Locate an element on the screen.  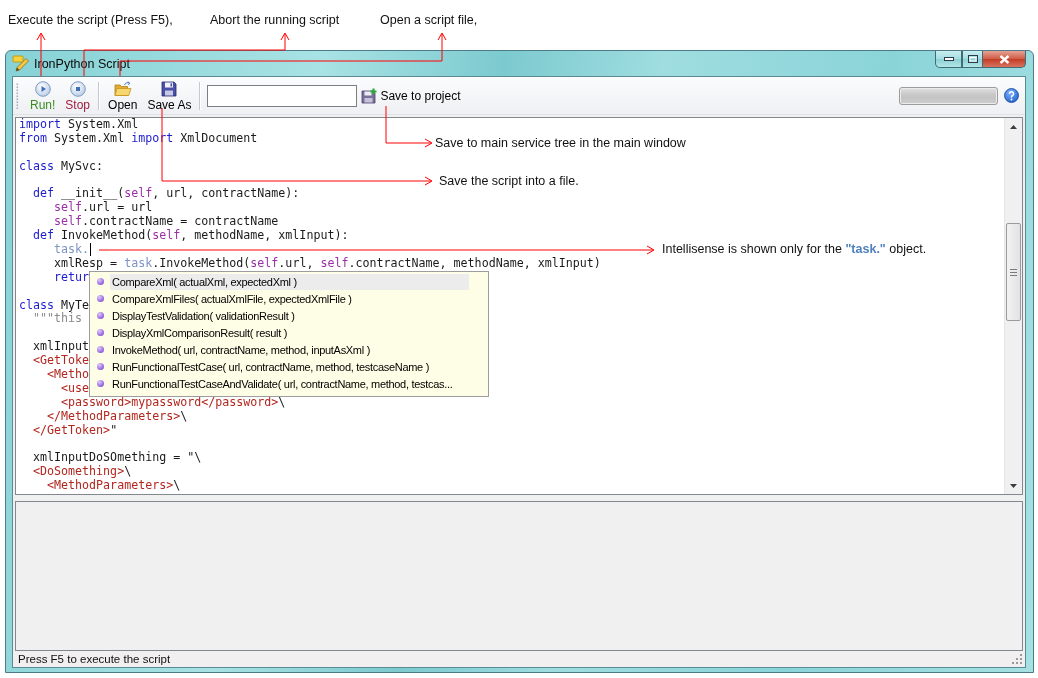
scrollbar-thumb is located at coordinates (1013, 272).